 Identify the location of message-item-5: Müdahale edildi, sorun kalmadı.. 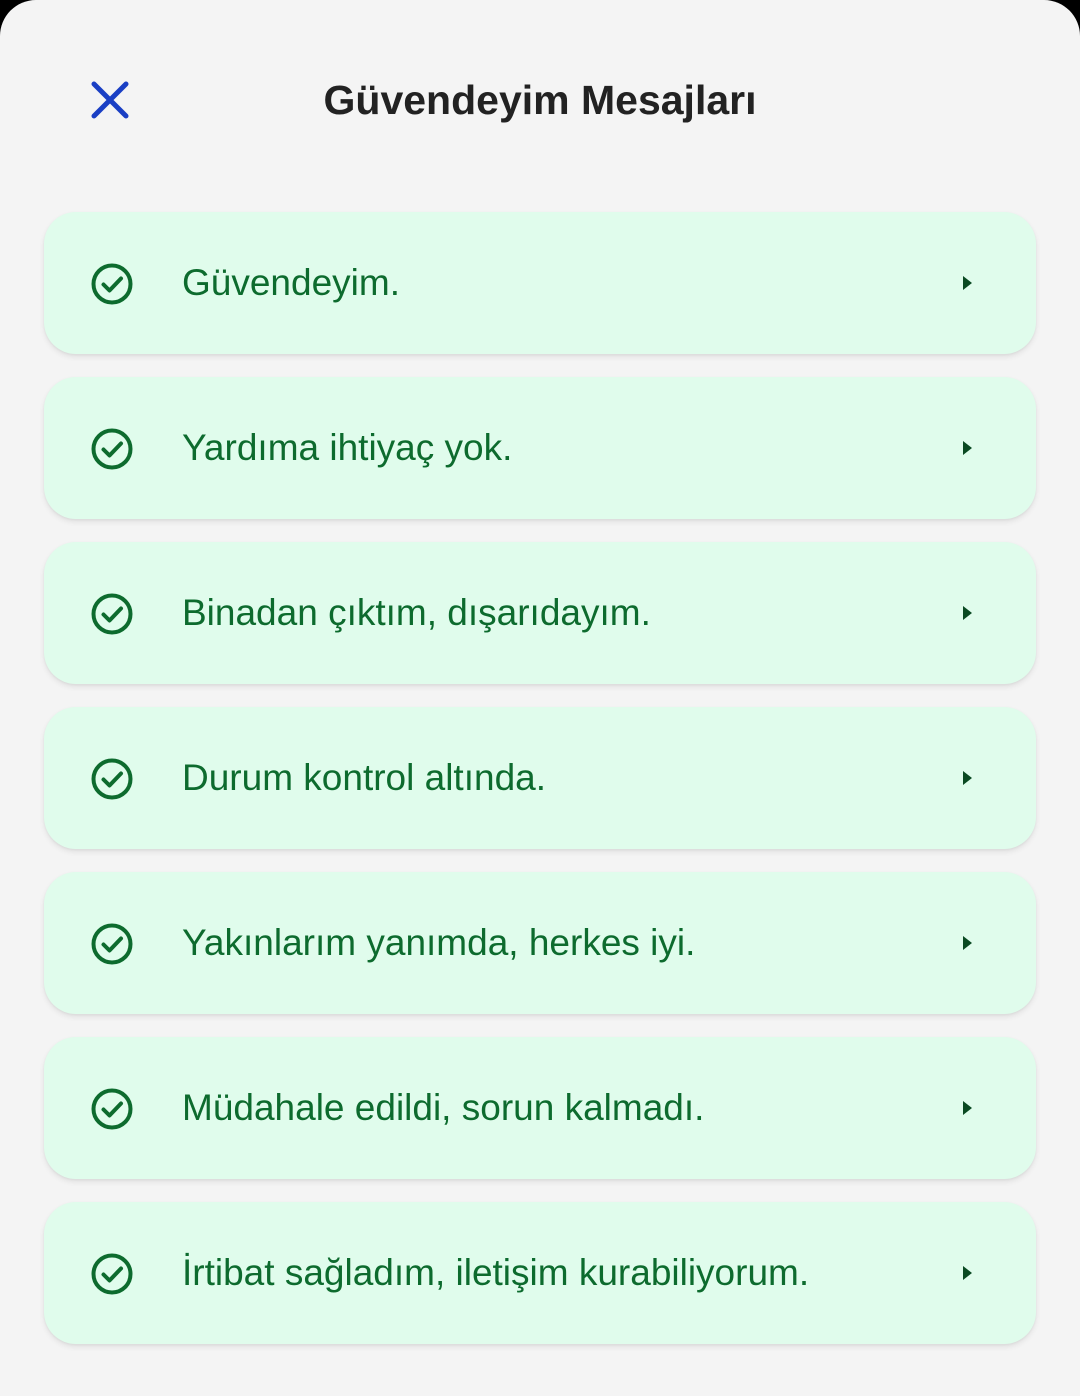
(540, 1108).